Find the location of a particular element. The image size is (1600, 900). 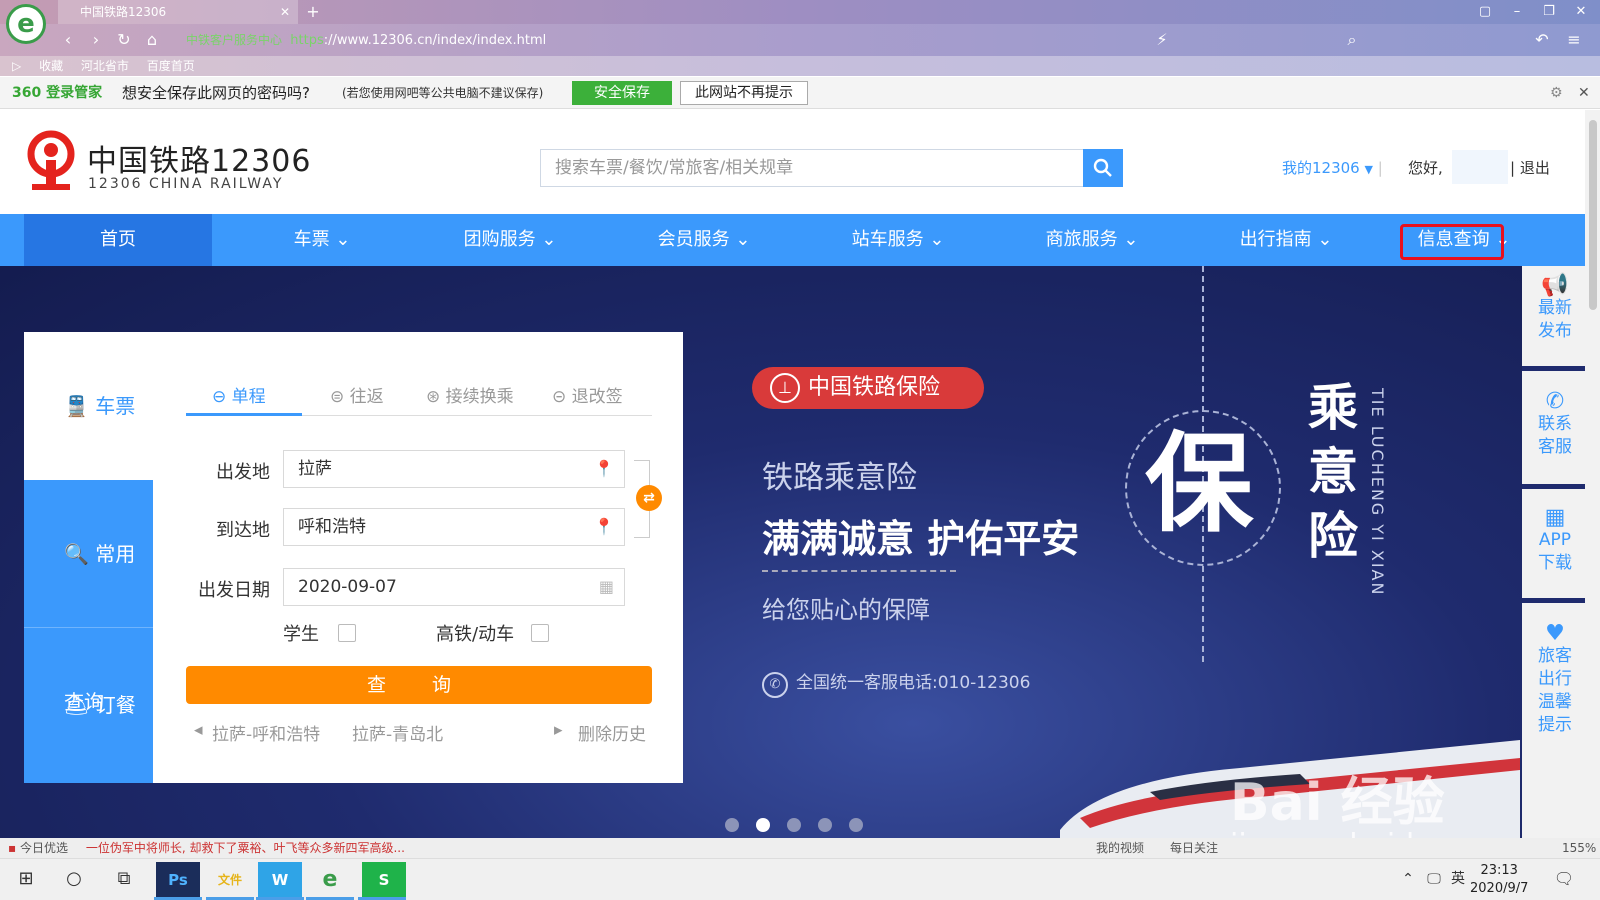

forward-icon: › is located at coordinates (96, 40).